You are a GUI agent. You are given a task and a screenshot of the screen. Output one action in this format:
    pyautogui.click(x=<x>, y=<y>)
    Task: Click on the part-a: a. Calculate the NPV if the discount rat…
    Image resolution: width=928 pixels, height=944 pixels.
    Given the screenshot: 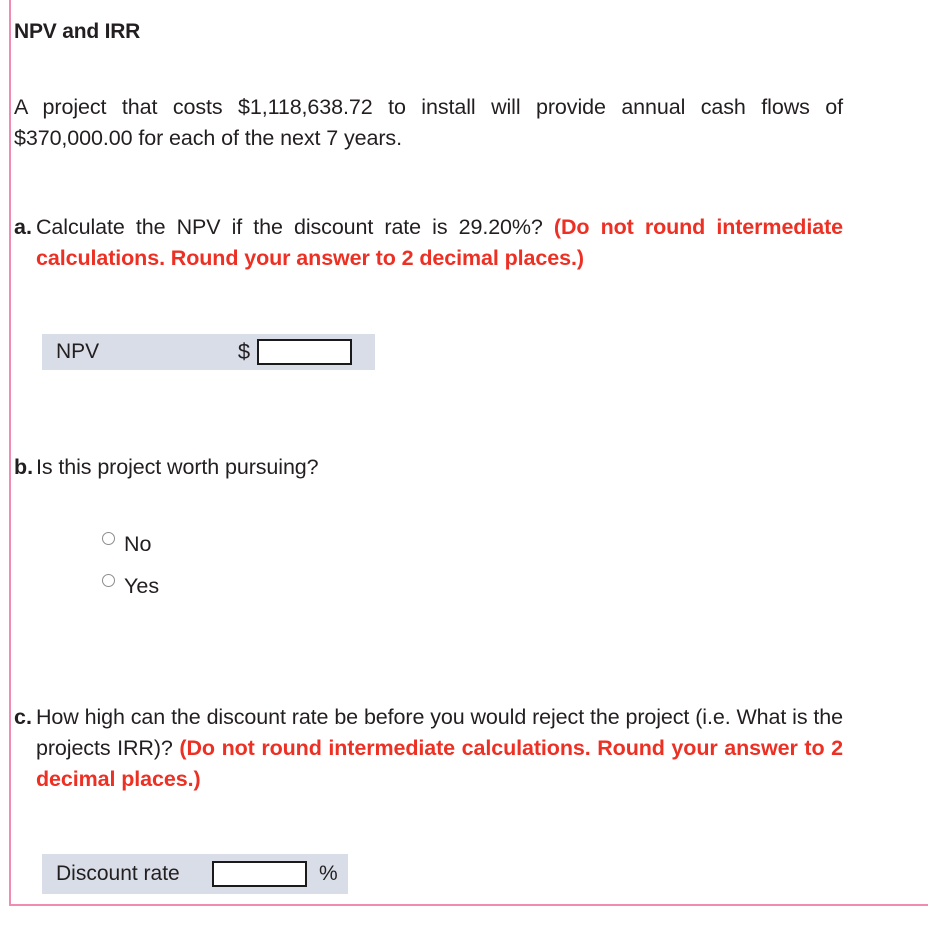 What is the action you would take?
    pyautogui.click(x=428, y=214)
    